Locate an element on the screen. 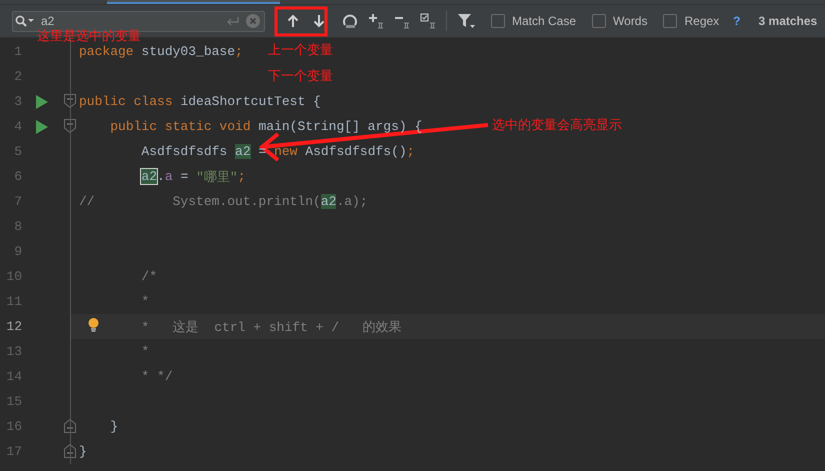  lightbulb-icon is located at coordinates (93, 325).